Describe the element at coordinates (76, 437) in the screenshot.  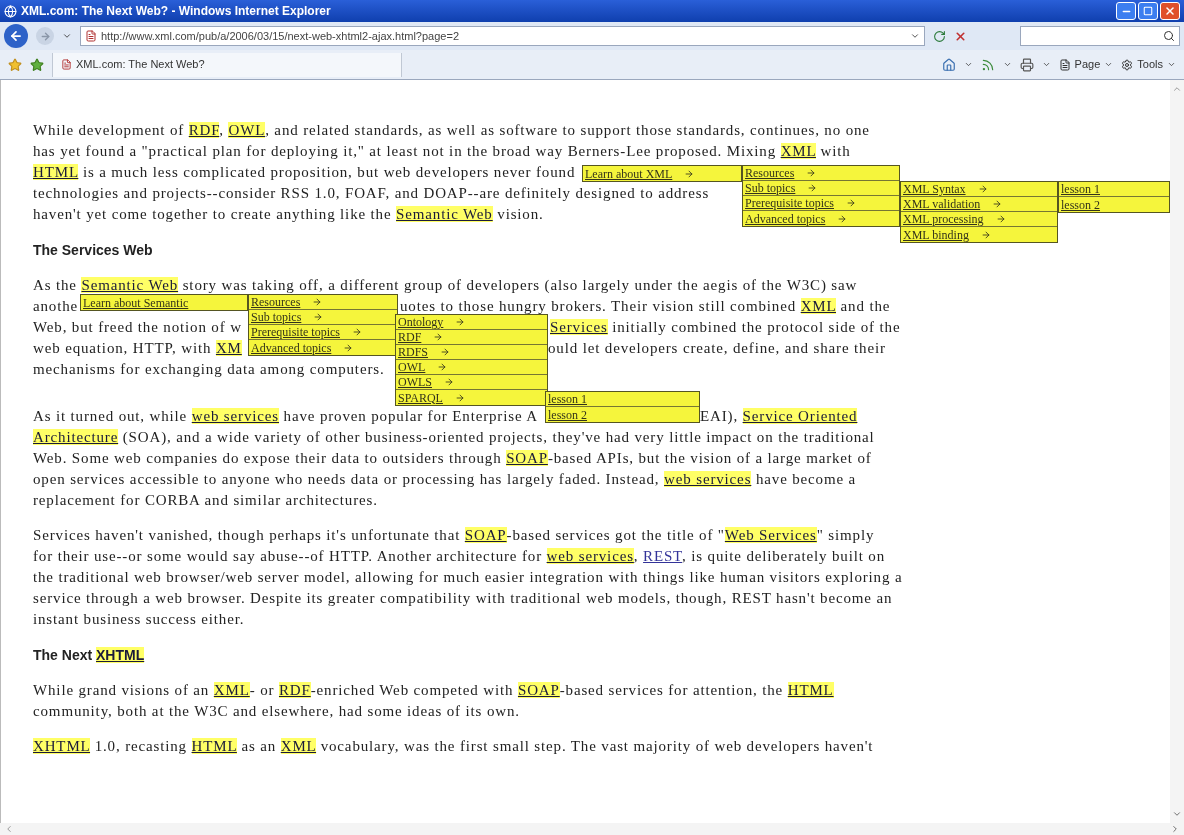
I see `term-link: Architecture` at that location.